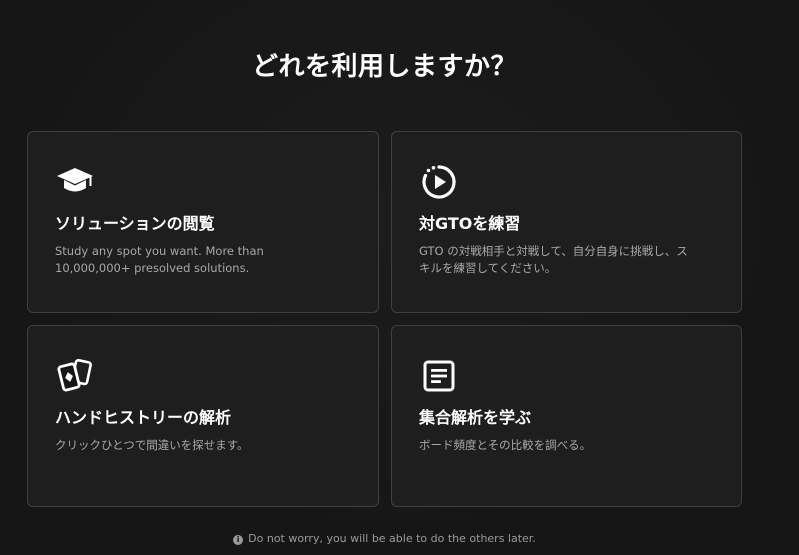 The width and height of the screenshot is (799, 555). Describe the element at coordinates (553, 259) in the screenshot. I see `card-description: GTO の対戦相手と対戦して、自分自身に挑戦し、スキルを練習してください。` at that location.